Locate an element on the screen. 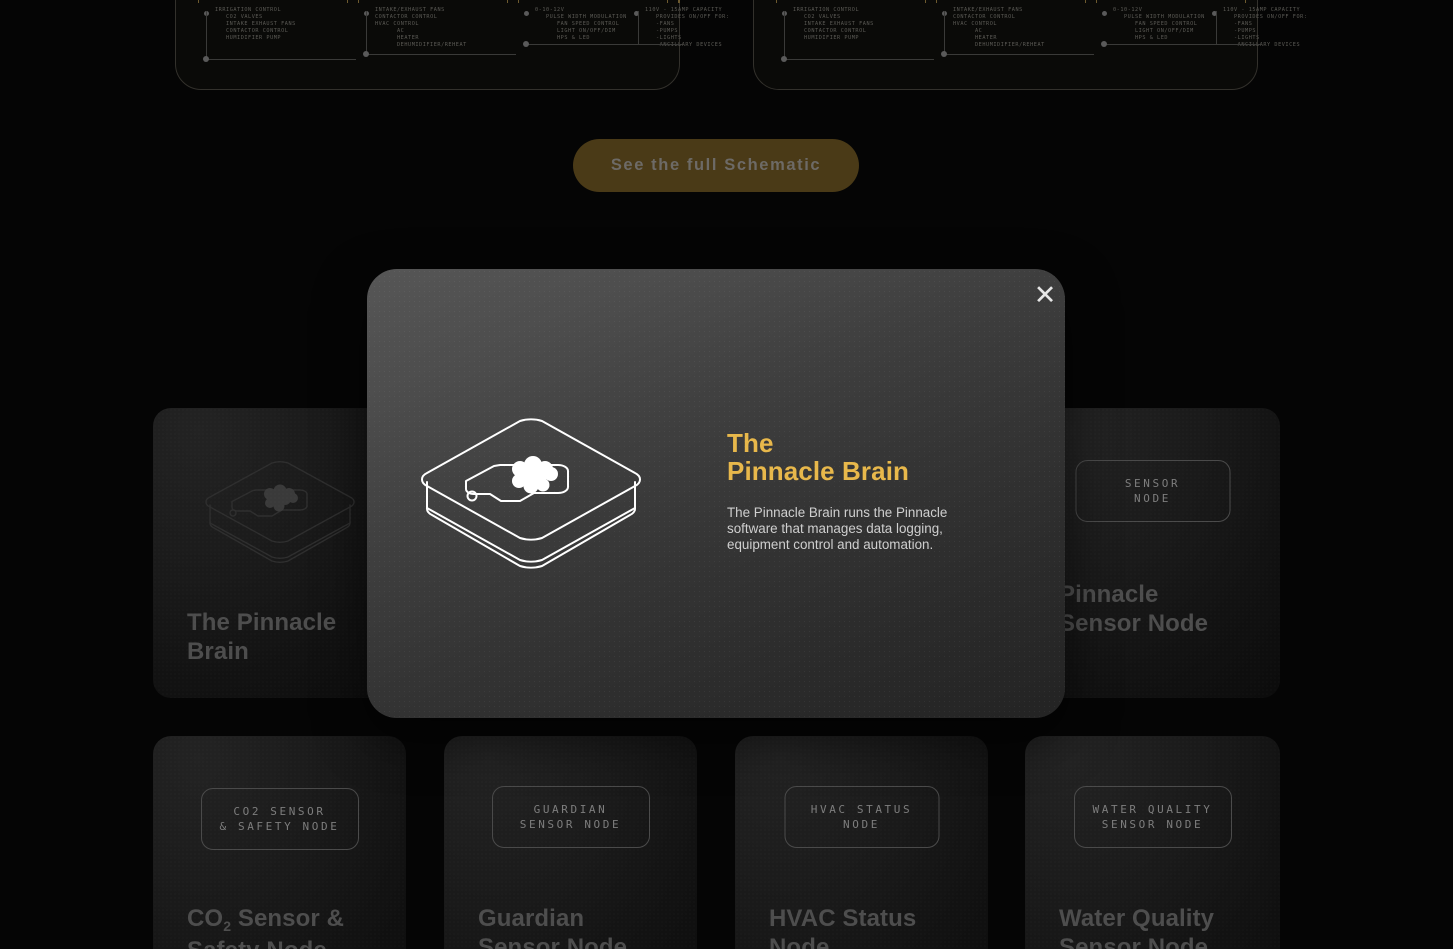 This screenshot has height=949, width=1453. product-card-hvac-status-node: HVAC STATUS NODE HVAC Status Node is located at coordinates (861, 842).